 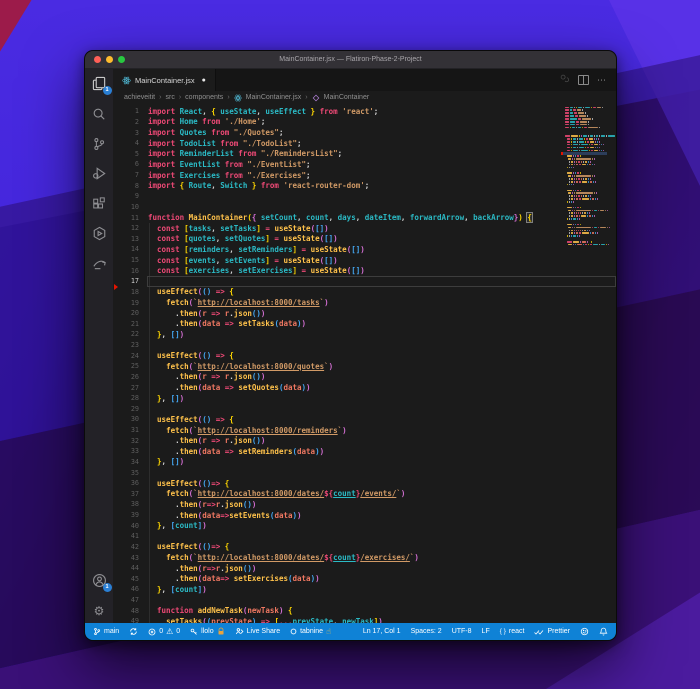 I want to click on language-mode: { } react, so click(x=512, y=631).